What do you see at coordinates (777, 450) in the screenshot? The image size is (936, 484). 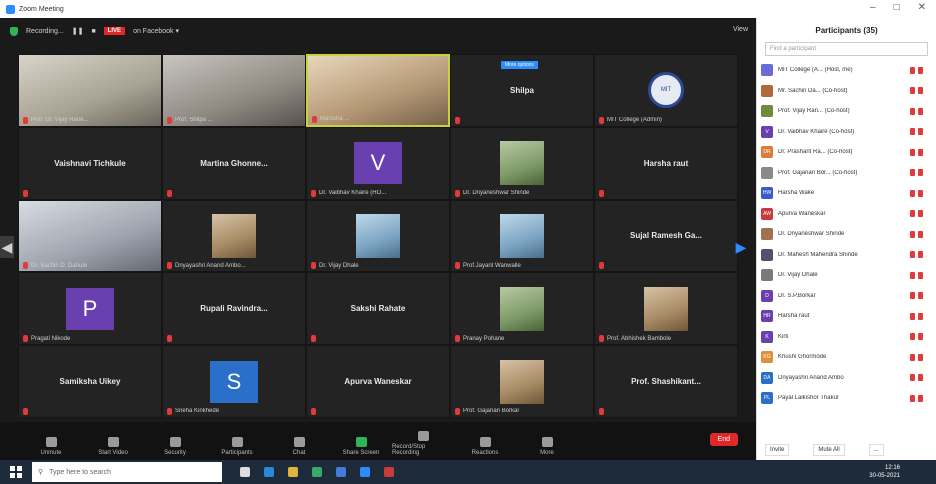 I see `invite-button: Invite` at bounding box center [777, 450].